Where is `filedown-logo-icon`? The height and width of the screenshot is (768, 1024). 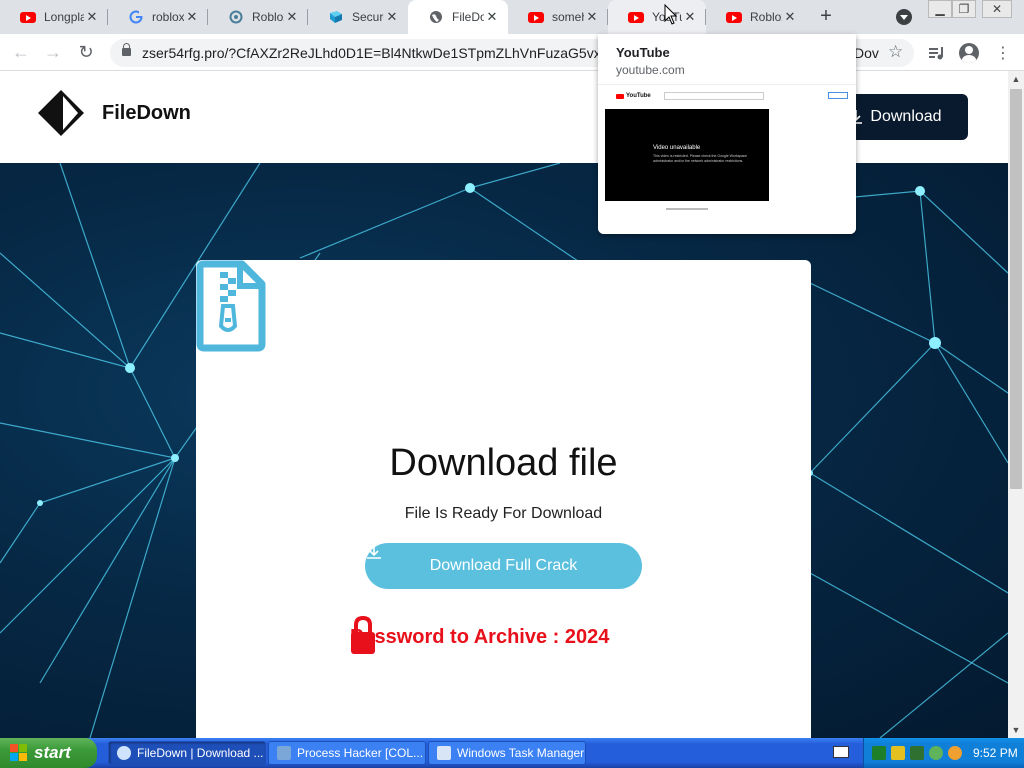
filedown-logo-icon is located at coordinates (61, 113).